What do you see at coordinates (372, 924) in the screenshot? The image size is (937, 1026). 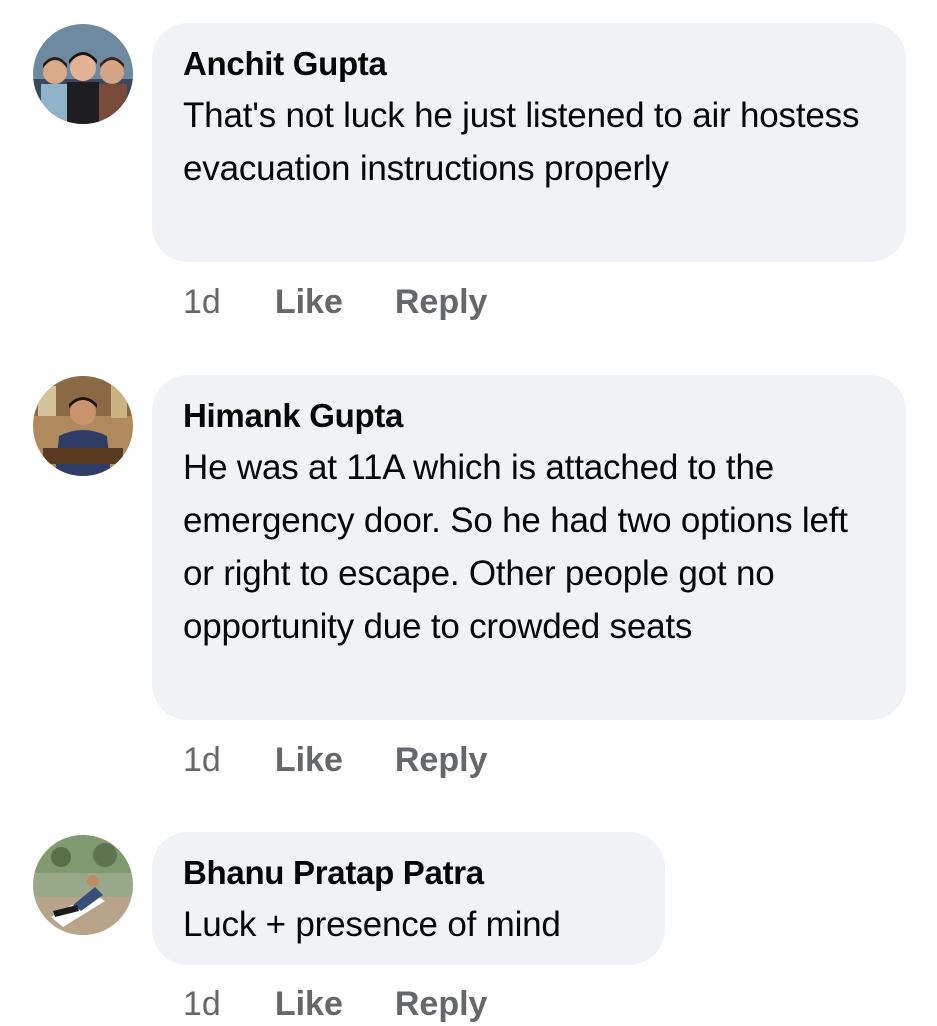 I see `comment-text: Luck + presence of mind` at bounding box center [372, 924].